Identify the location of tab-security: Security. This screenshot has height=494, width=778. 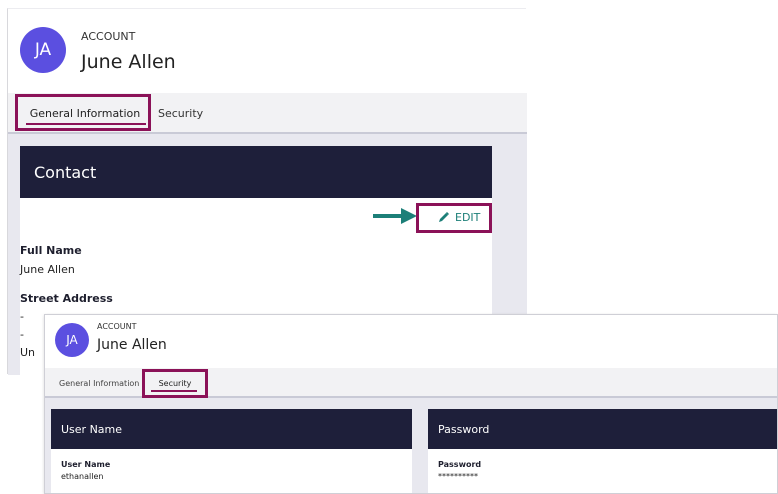
(188, 113).